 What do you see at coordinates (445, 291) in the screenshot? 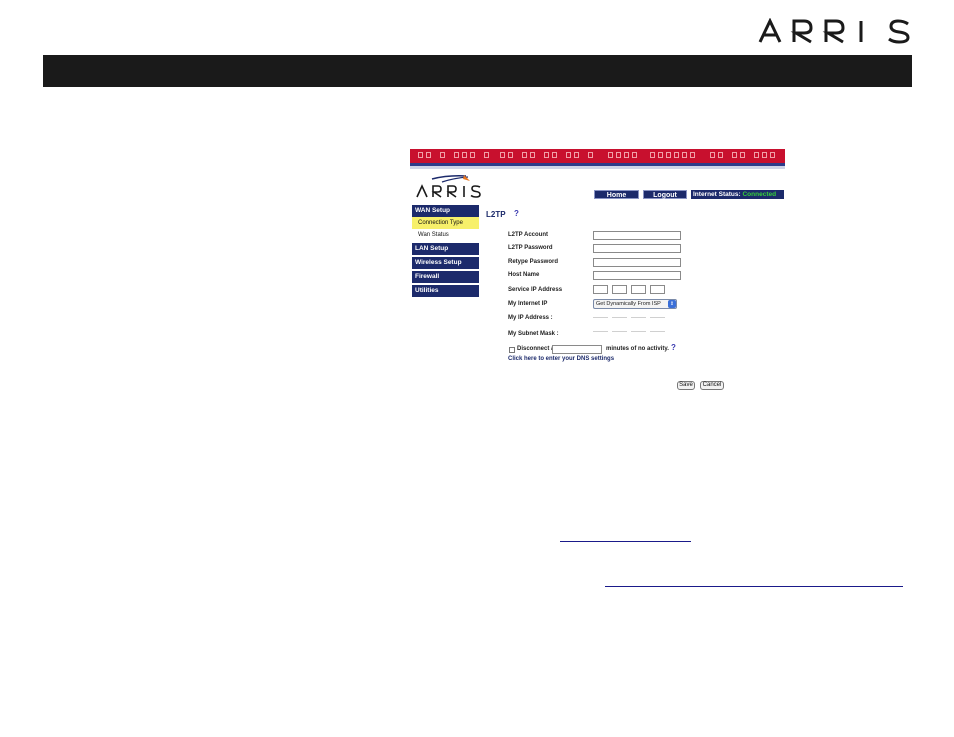
I see `sidebar-item-utilities: Utilities` at bounding box center [445, 291].